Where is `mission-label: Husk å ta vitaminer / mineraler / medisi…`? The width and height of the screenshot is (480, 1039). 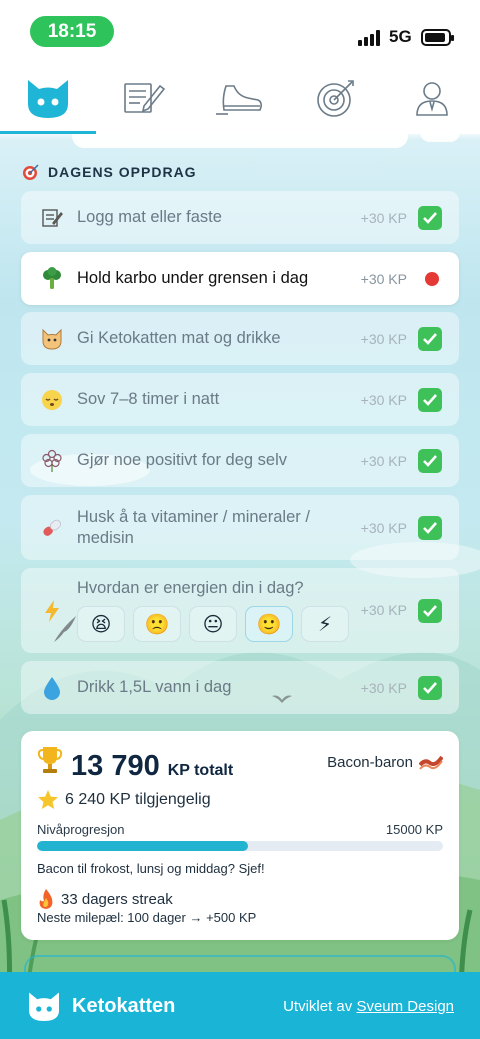 mission-label: Husk å ta vitaminer / mineraler / medisi… is located at coordinates (193, 527).